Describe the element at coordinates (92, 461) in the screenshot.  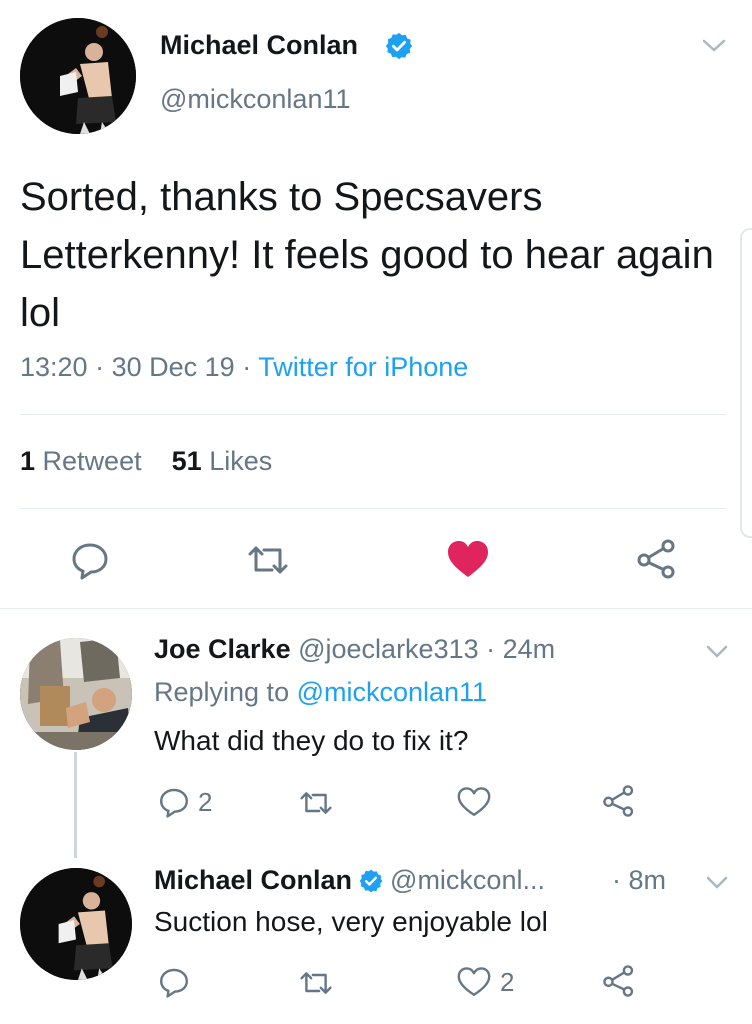
I see `retweet-label: Retweet` at that location.